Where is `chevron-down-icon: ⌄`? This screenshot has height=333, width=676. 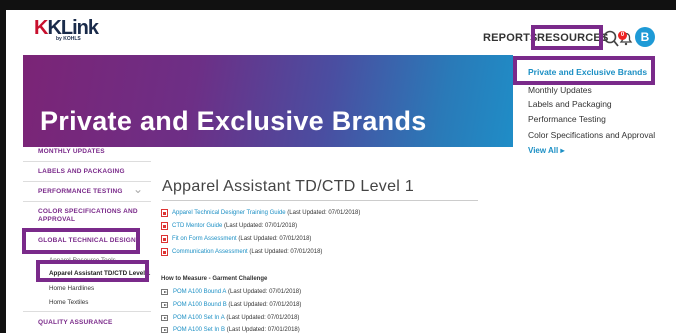 chevron-down-icon: ⌄ is located at coordinates (138, 189).